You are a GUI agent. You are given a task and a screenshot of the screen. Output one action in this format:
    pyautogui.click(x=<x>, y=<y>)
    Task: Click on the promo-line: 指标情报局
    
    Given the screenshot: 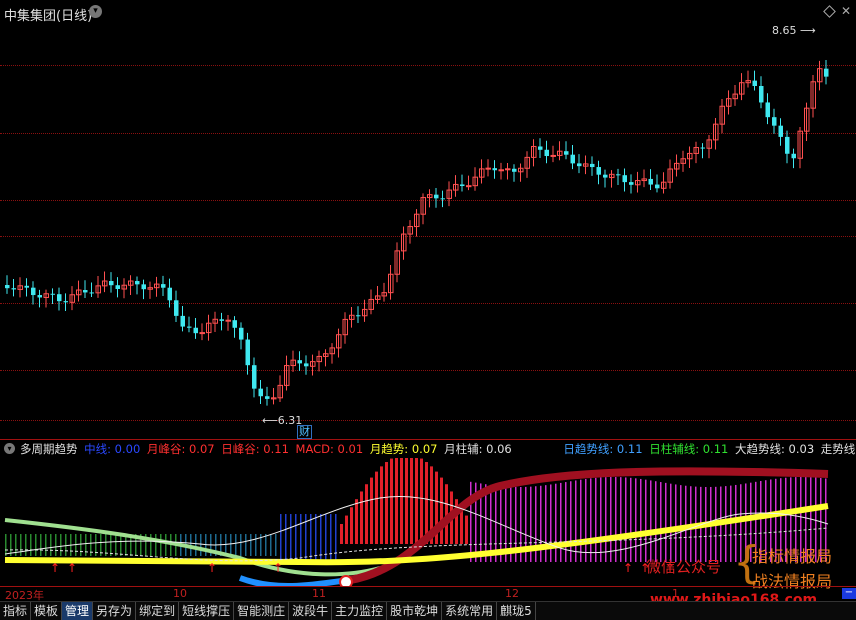 What is the action you would take?
    pyautogui.click(x=792, y=556)
    